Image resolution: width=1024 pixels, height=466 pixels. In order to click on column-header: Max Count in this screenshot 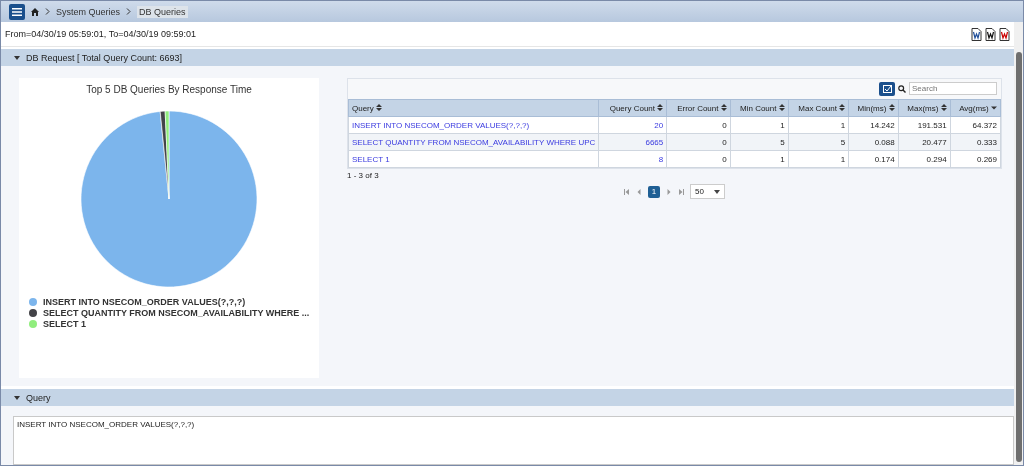, I will do `click(818, 108)`.